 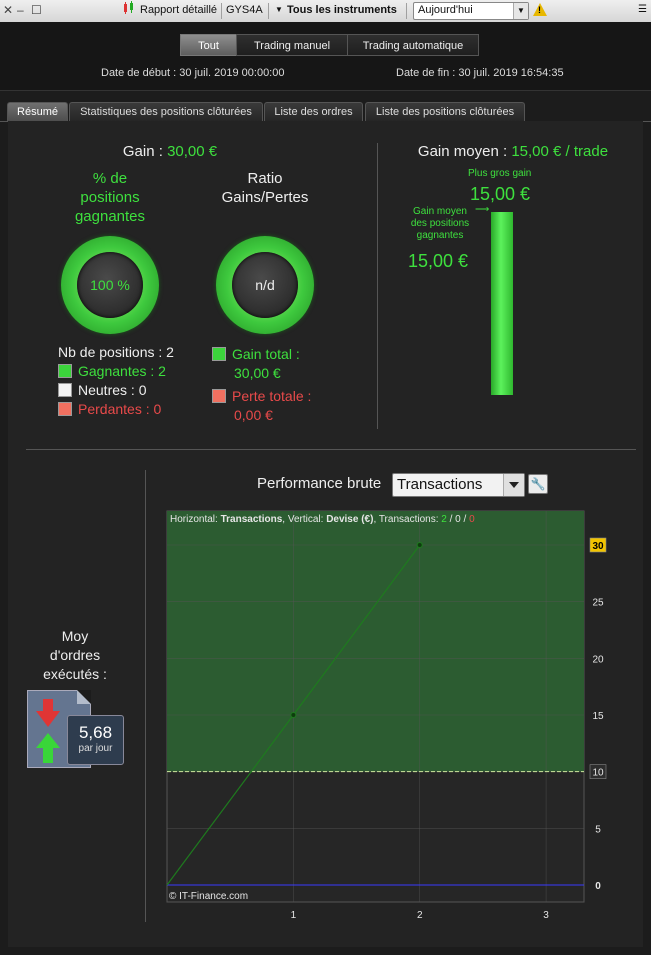 What do you see at coordinates (110, 178) in the screenshot?
I see `win-rate-title-line: % de` at bounding box center [110, 178].